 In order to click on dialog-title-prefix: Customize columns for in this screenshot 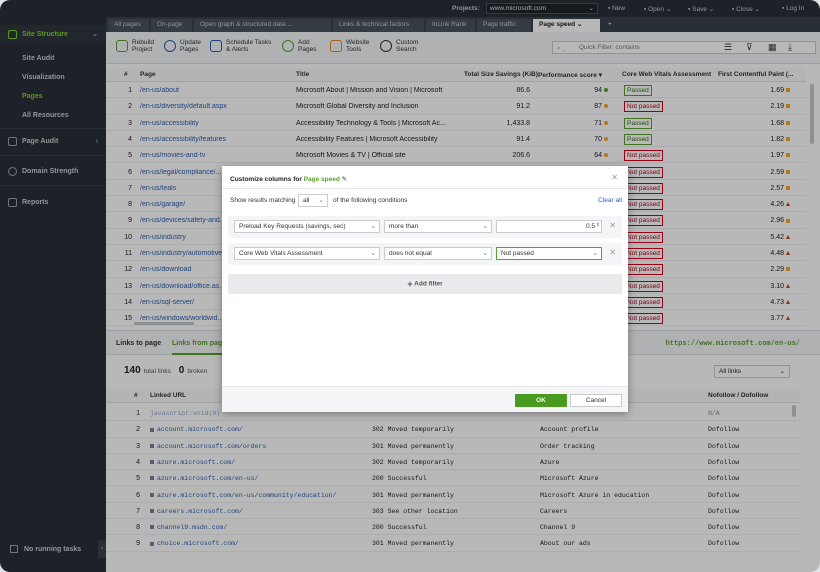, I will do `click(266, 179)`.